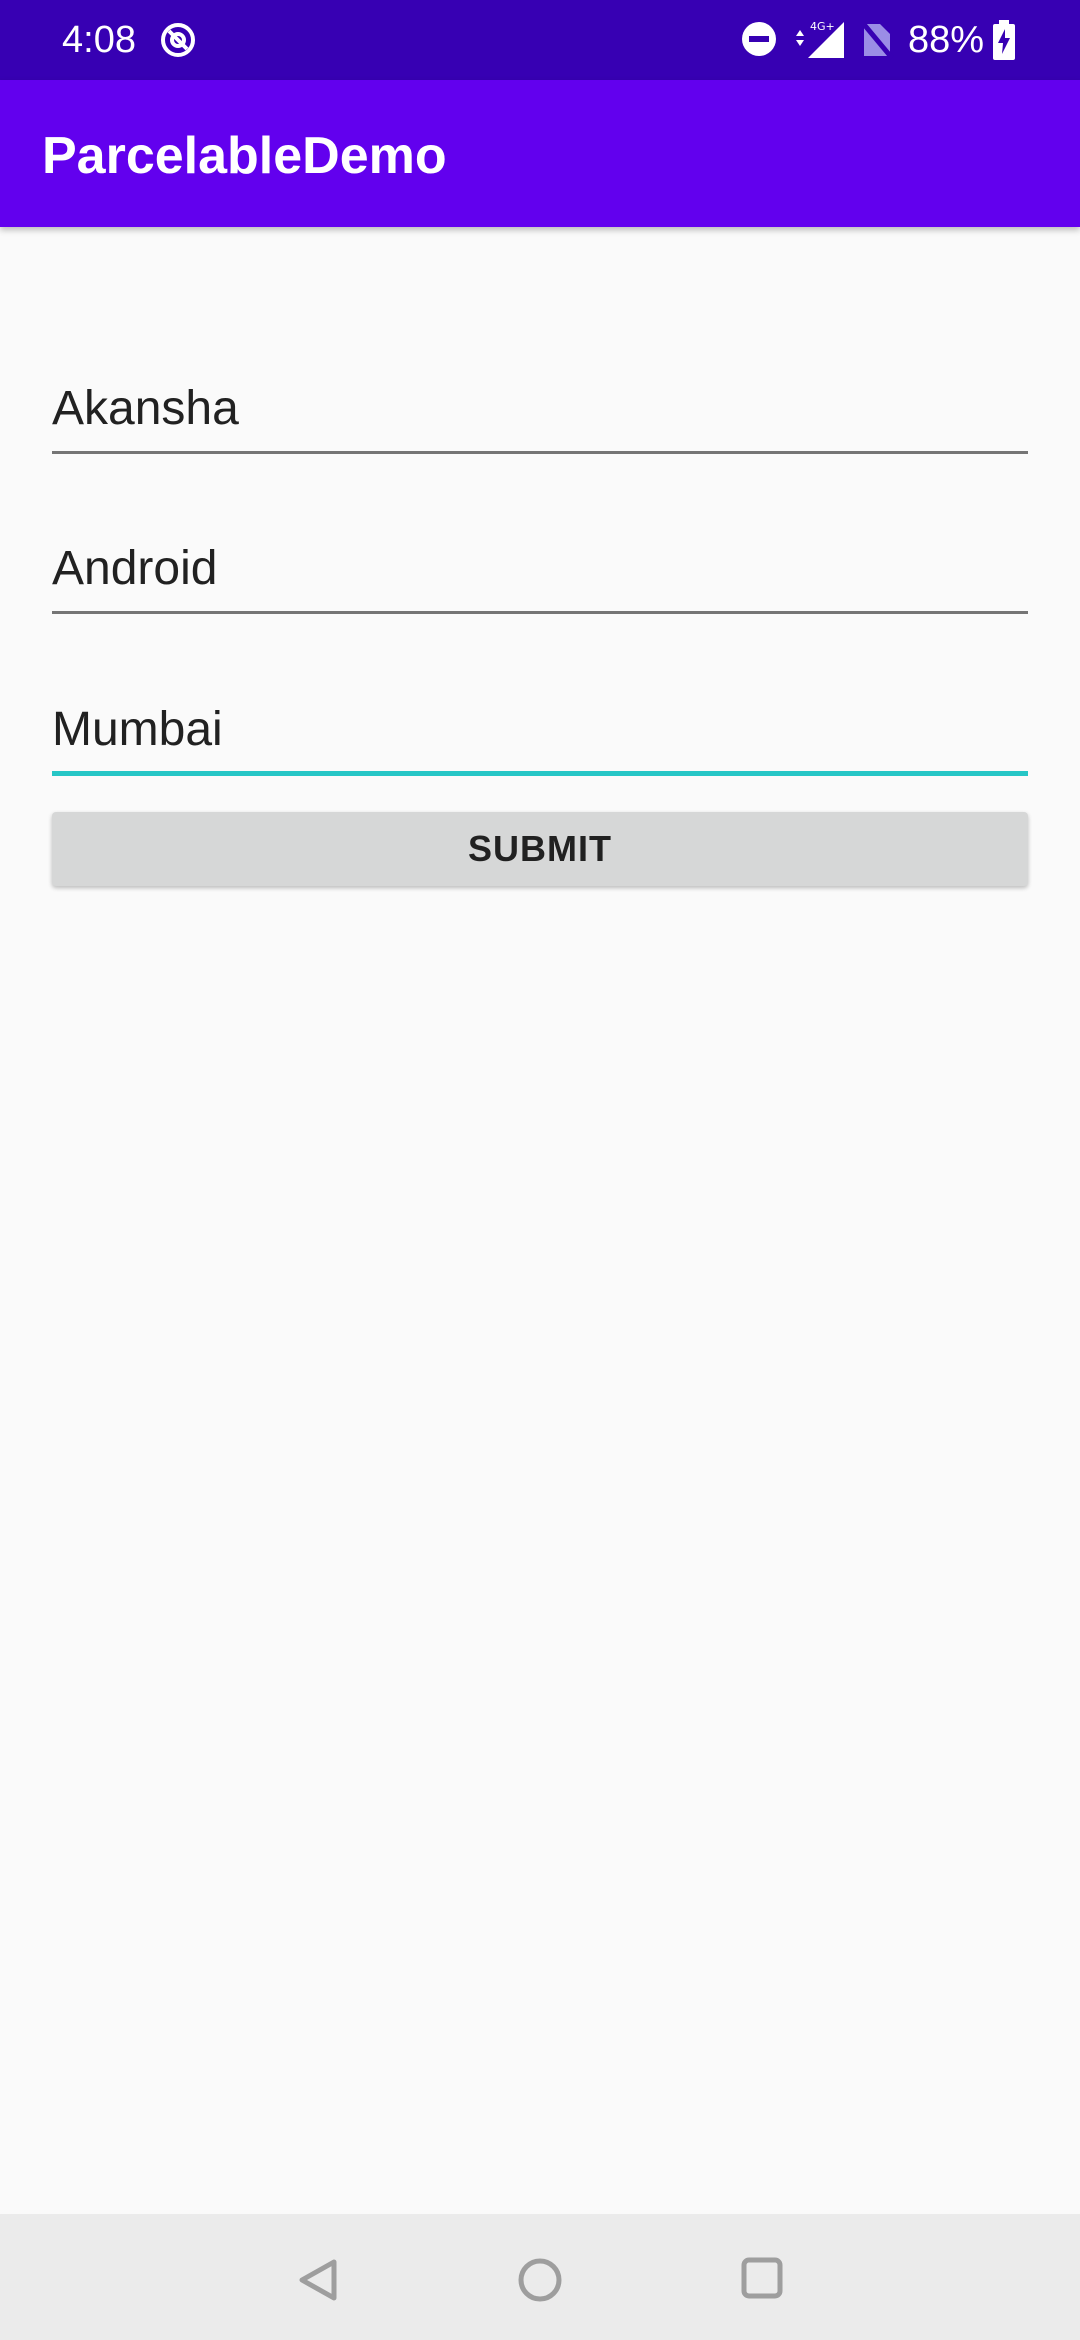  Describe the element at coordinates (540, 153) in the screenshot. I see `app-bar: ParcelableDemo` at that location.